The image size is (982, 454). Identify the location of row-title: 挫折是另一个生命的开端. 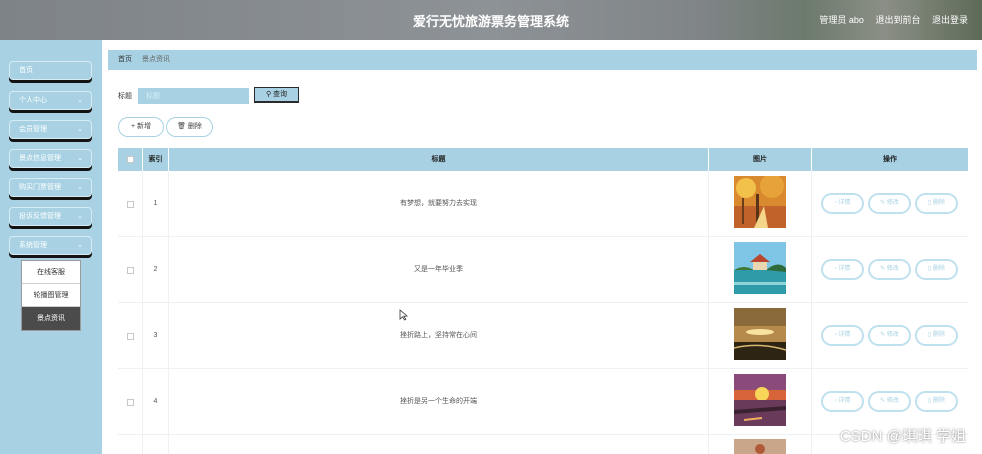
(439, 402).